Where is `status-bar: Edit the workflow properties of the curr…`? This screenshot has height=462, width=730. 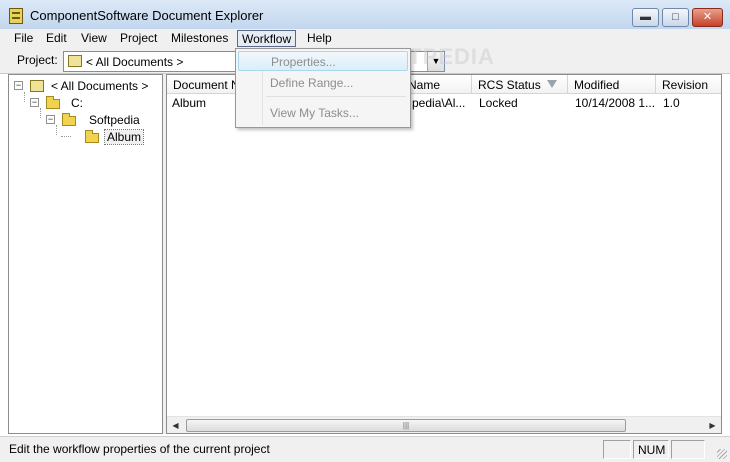
status-bar: Edit the workflow properties of the curr… is located at coordinates (365, 449).